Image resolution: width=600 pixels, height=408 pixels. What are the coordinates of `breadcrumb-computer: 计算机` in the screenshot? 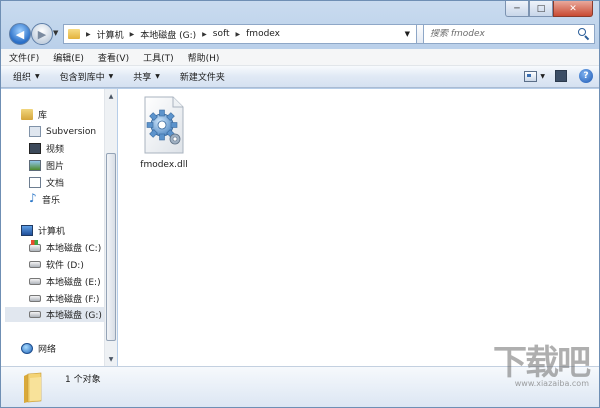 It's located at (110, 34).